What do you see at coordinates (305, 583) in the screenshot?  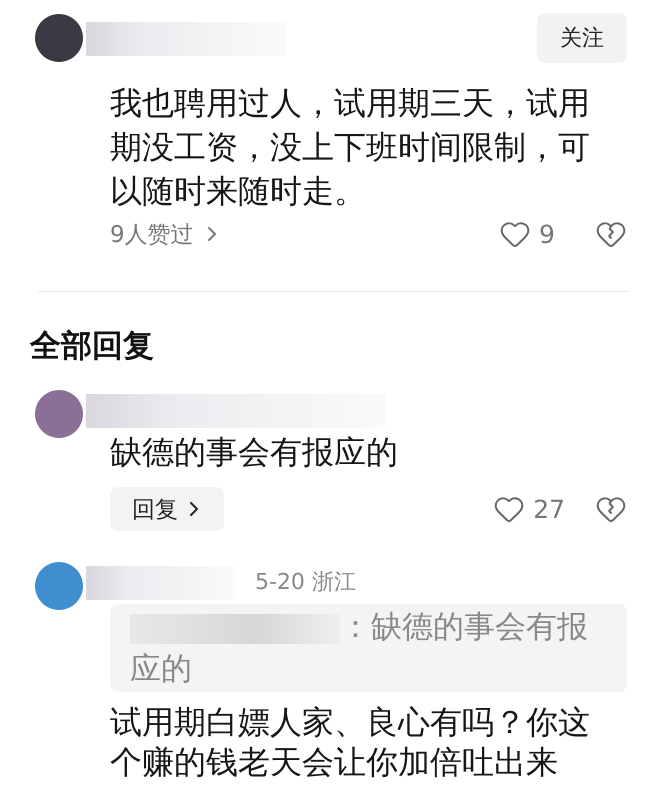 I see `comment-meta: 5-20 浙江` at bounding box center [305, 583].